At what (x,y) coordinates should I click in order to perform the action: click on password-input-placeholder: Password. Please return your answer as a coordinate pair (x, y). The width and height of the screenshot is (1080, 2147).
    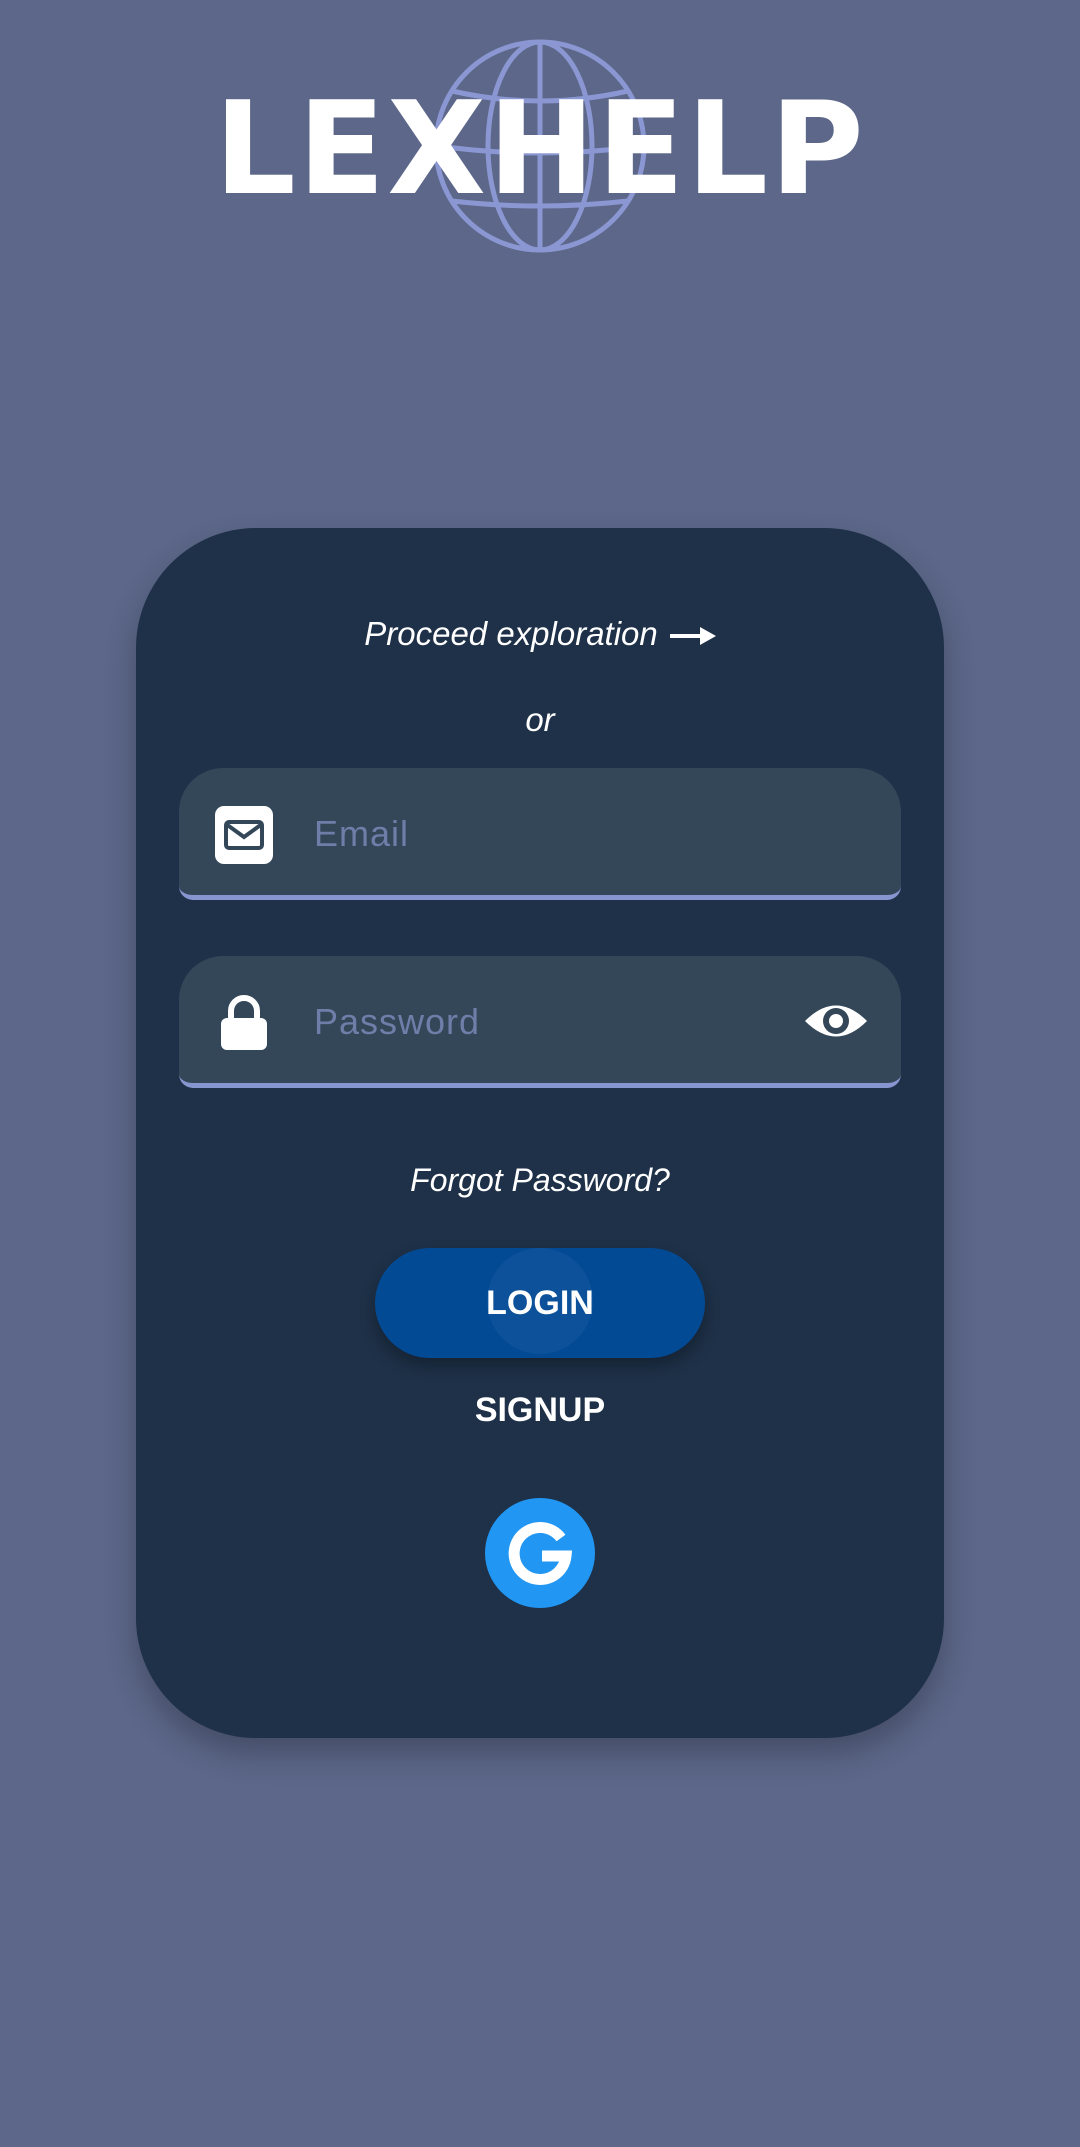
    Looking at the image, I should click on (397, 1022).